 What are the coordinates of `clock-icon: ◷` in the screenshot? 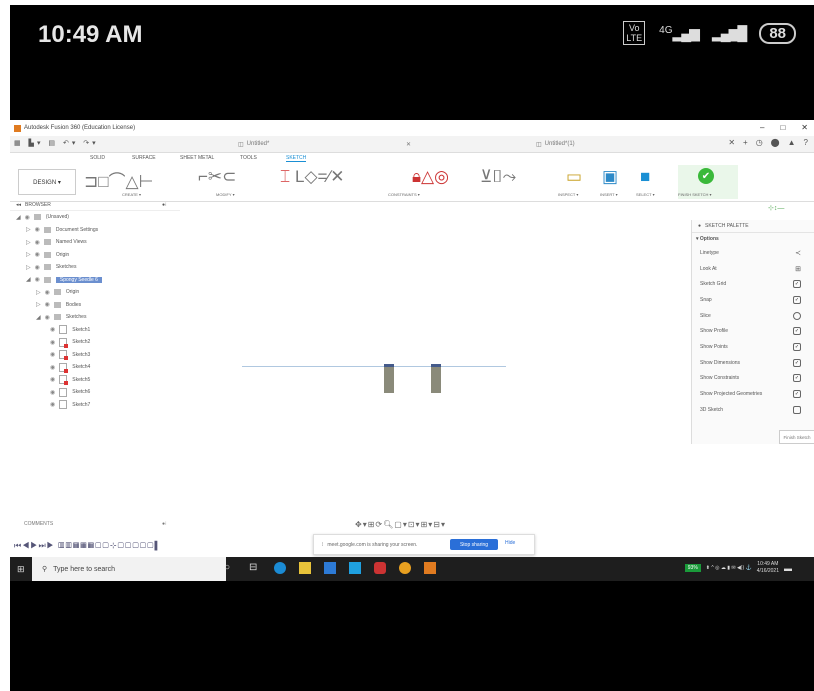 It's located at (759, 142).